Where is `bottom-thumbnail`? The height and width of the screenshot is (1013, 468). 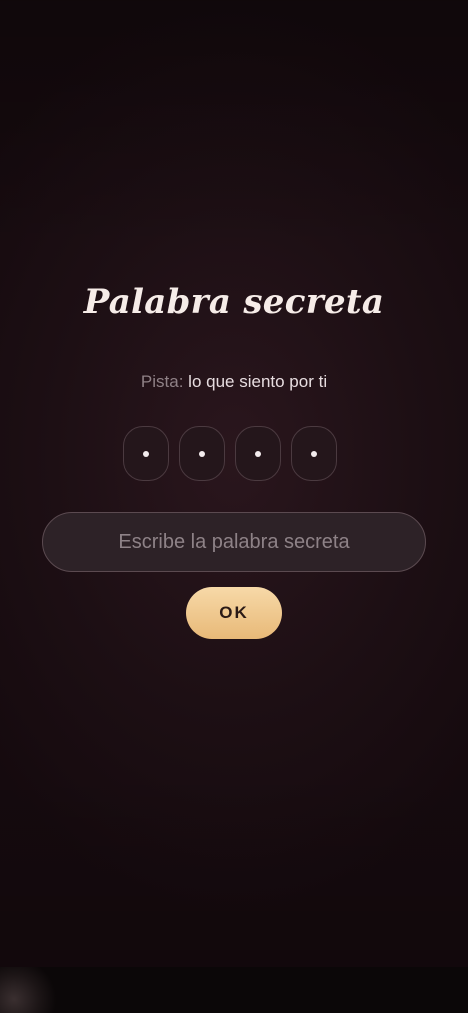 bottom-thumbnail is located at coordinates (35, 990).